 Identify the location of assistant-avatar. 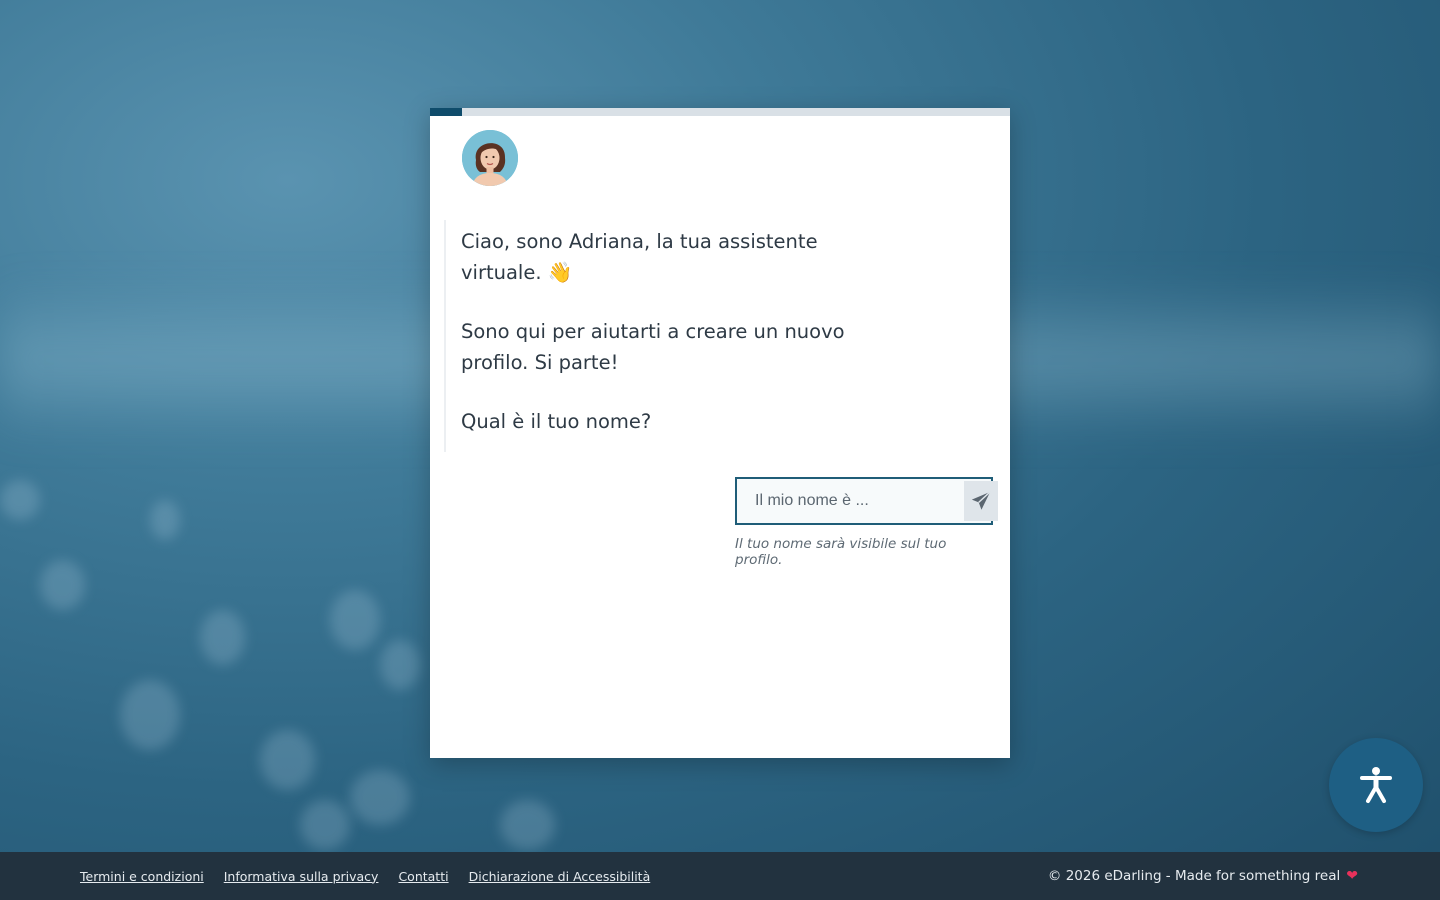
(490, 158).